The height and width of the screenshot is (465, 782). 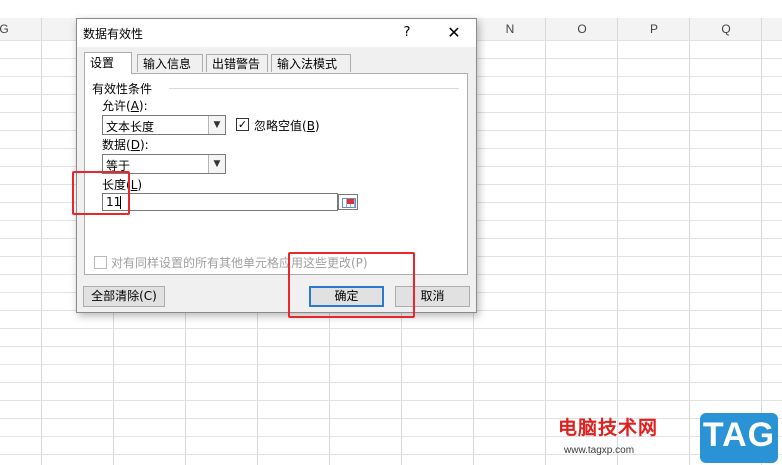 I want to click on data-label: 数据(D):, so click(x=125, y=145).